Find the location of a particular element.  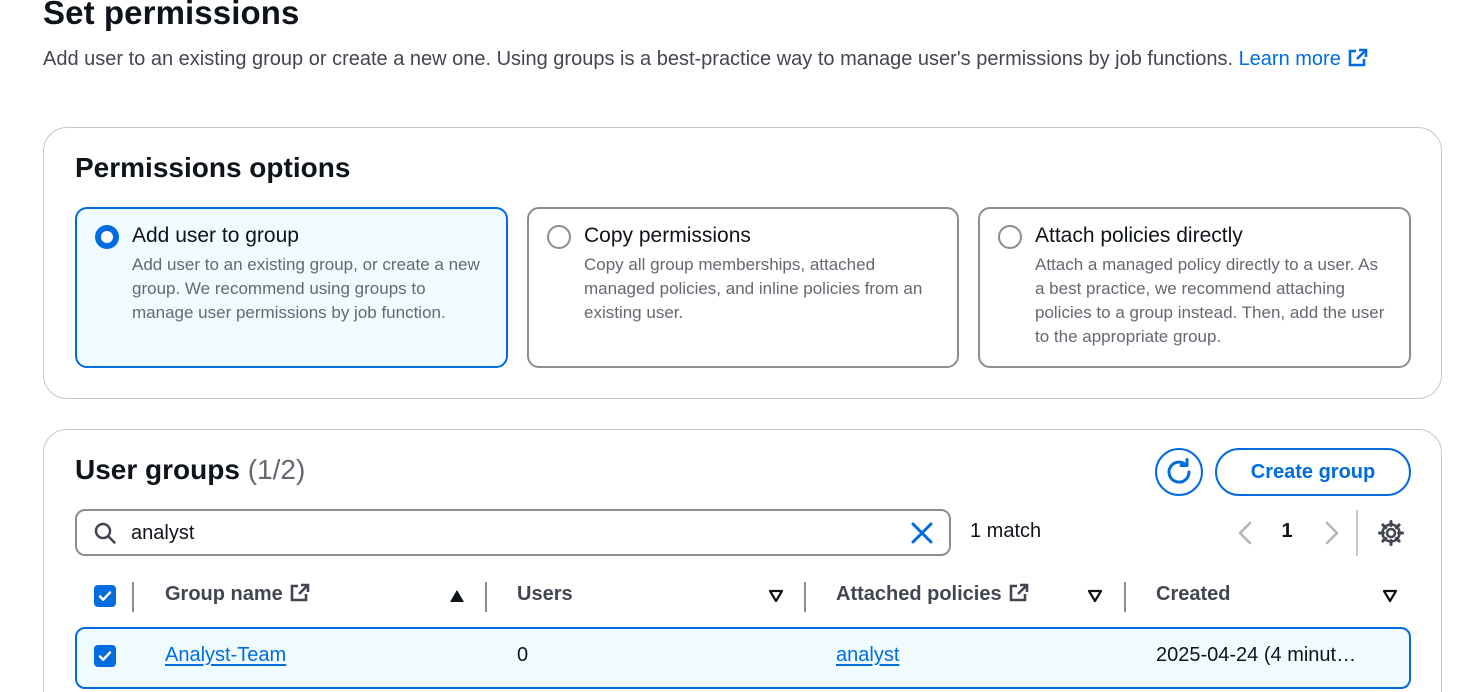

attached-policy-link: analyst is located at coordinates (867, 655).